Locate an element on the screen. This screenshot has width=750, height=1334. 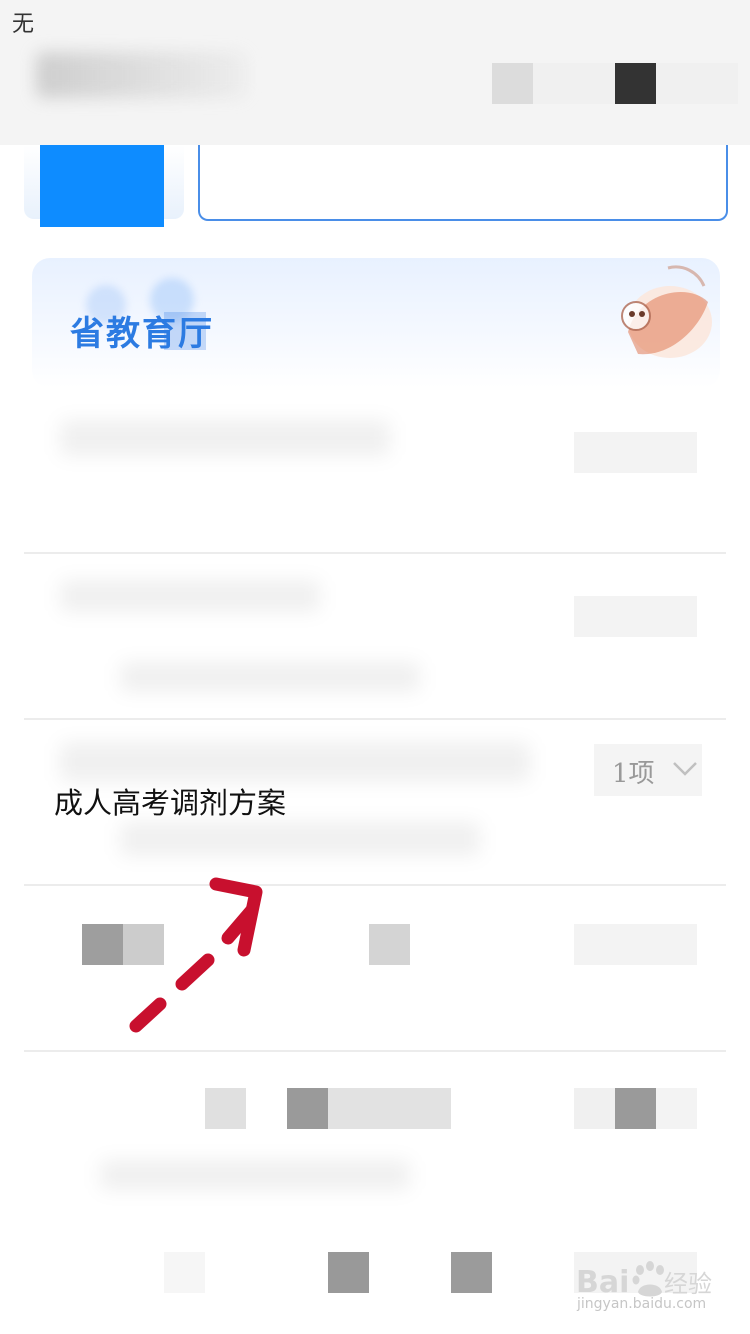
list-item-label: 成人高考调剂方案 is located at coordinates (170, 801).